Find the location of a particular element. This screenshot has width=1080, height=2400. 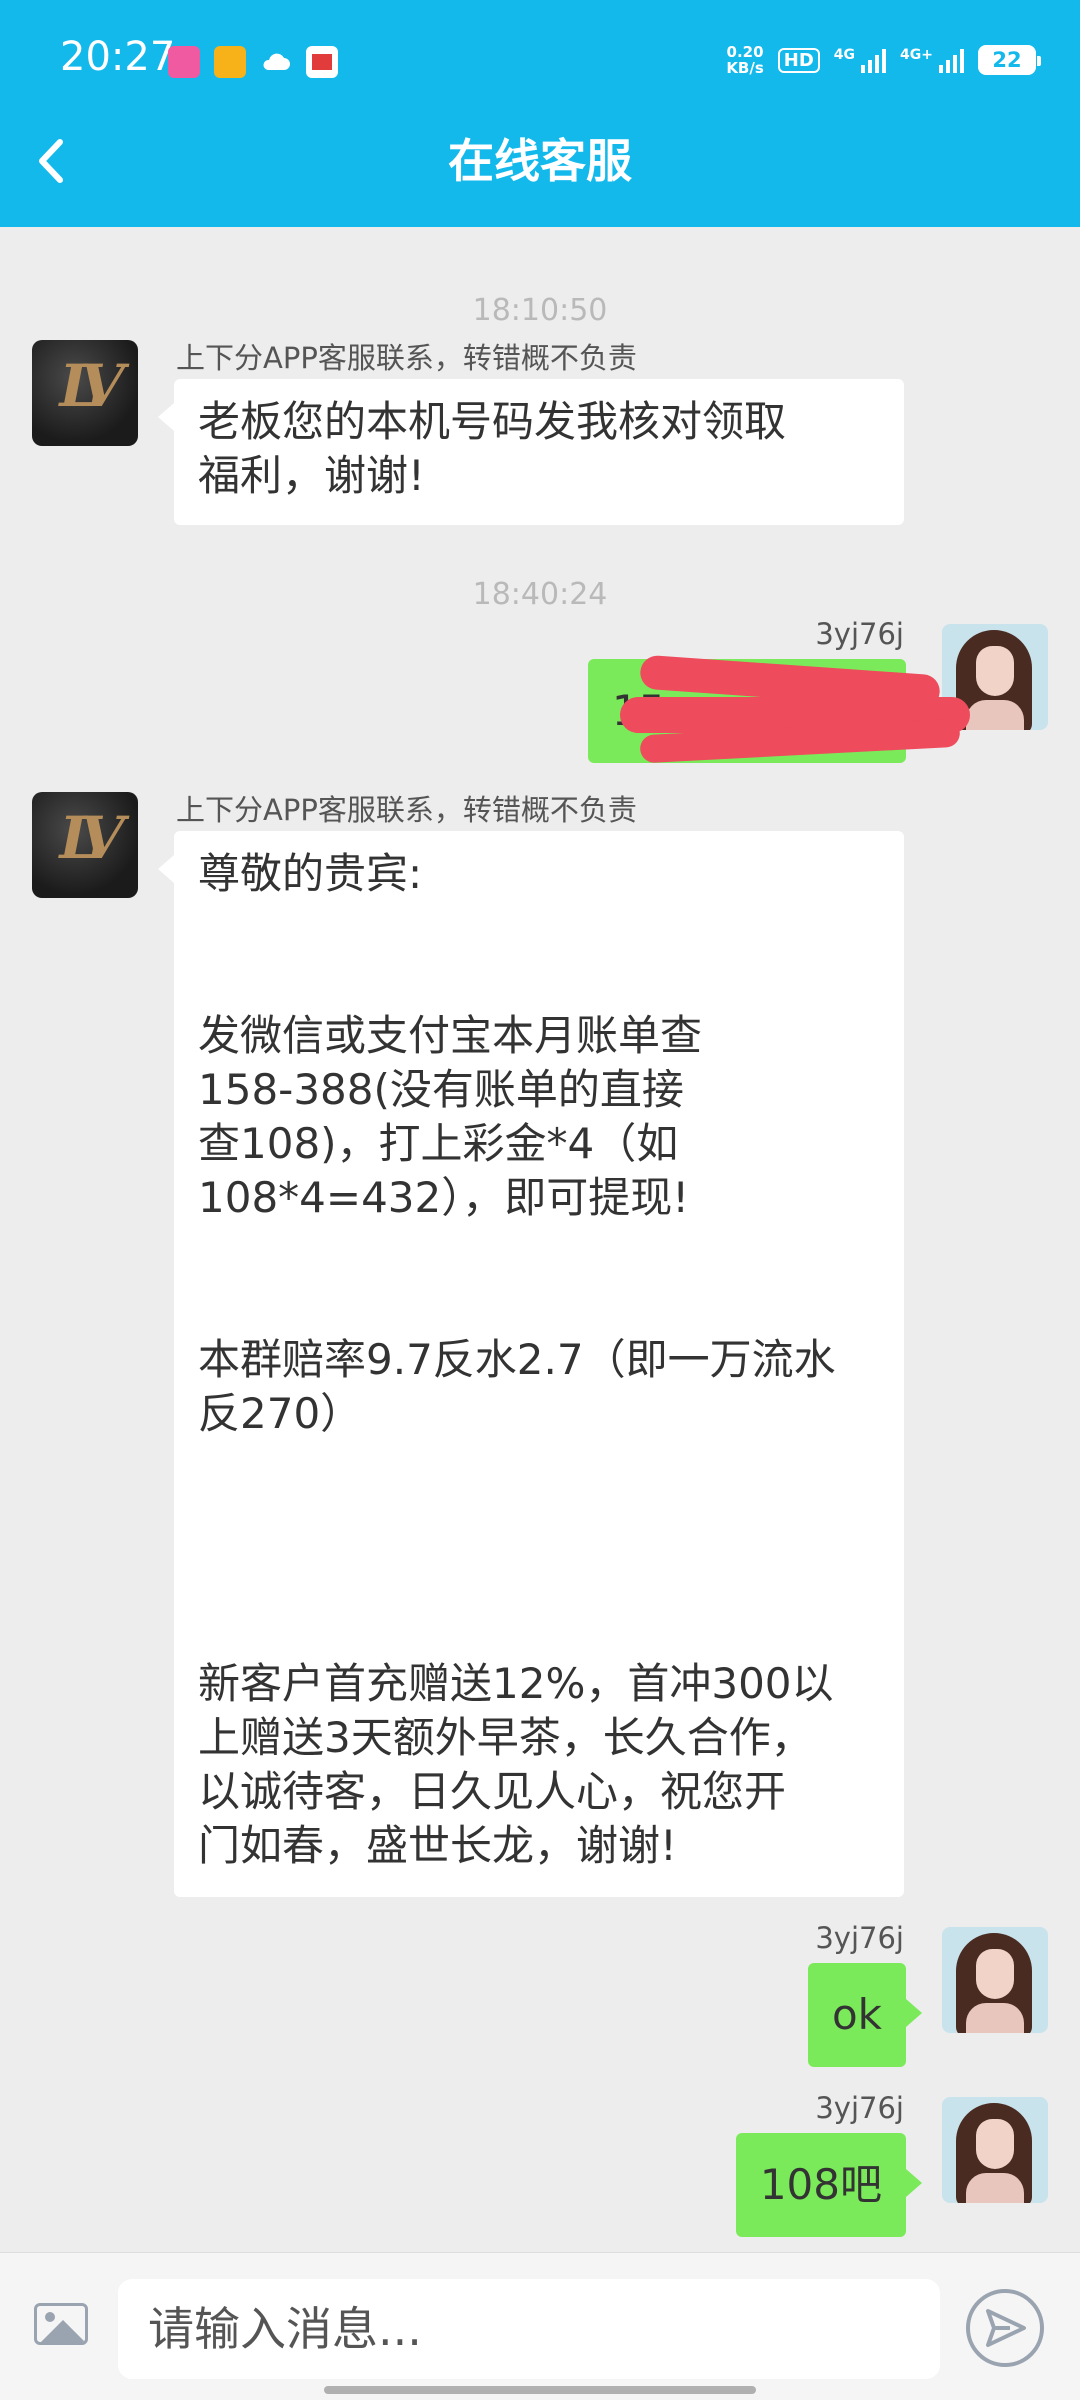

app-notification-icon is located at coordinates (184, 62).